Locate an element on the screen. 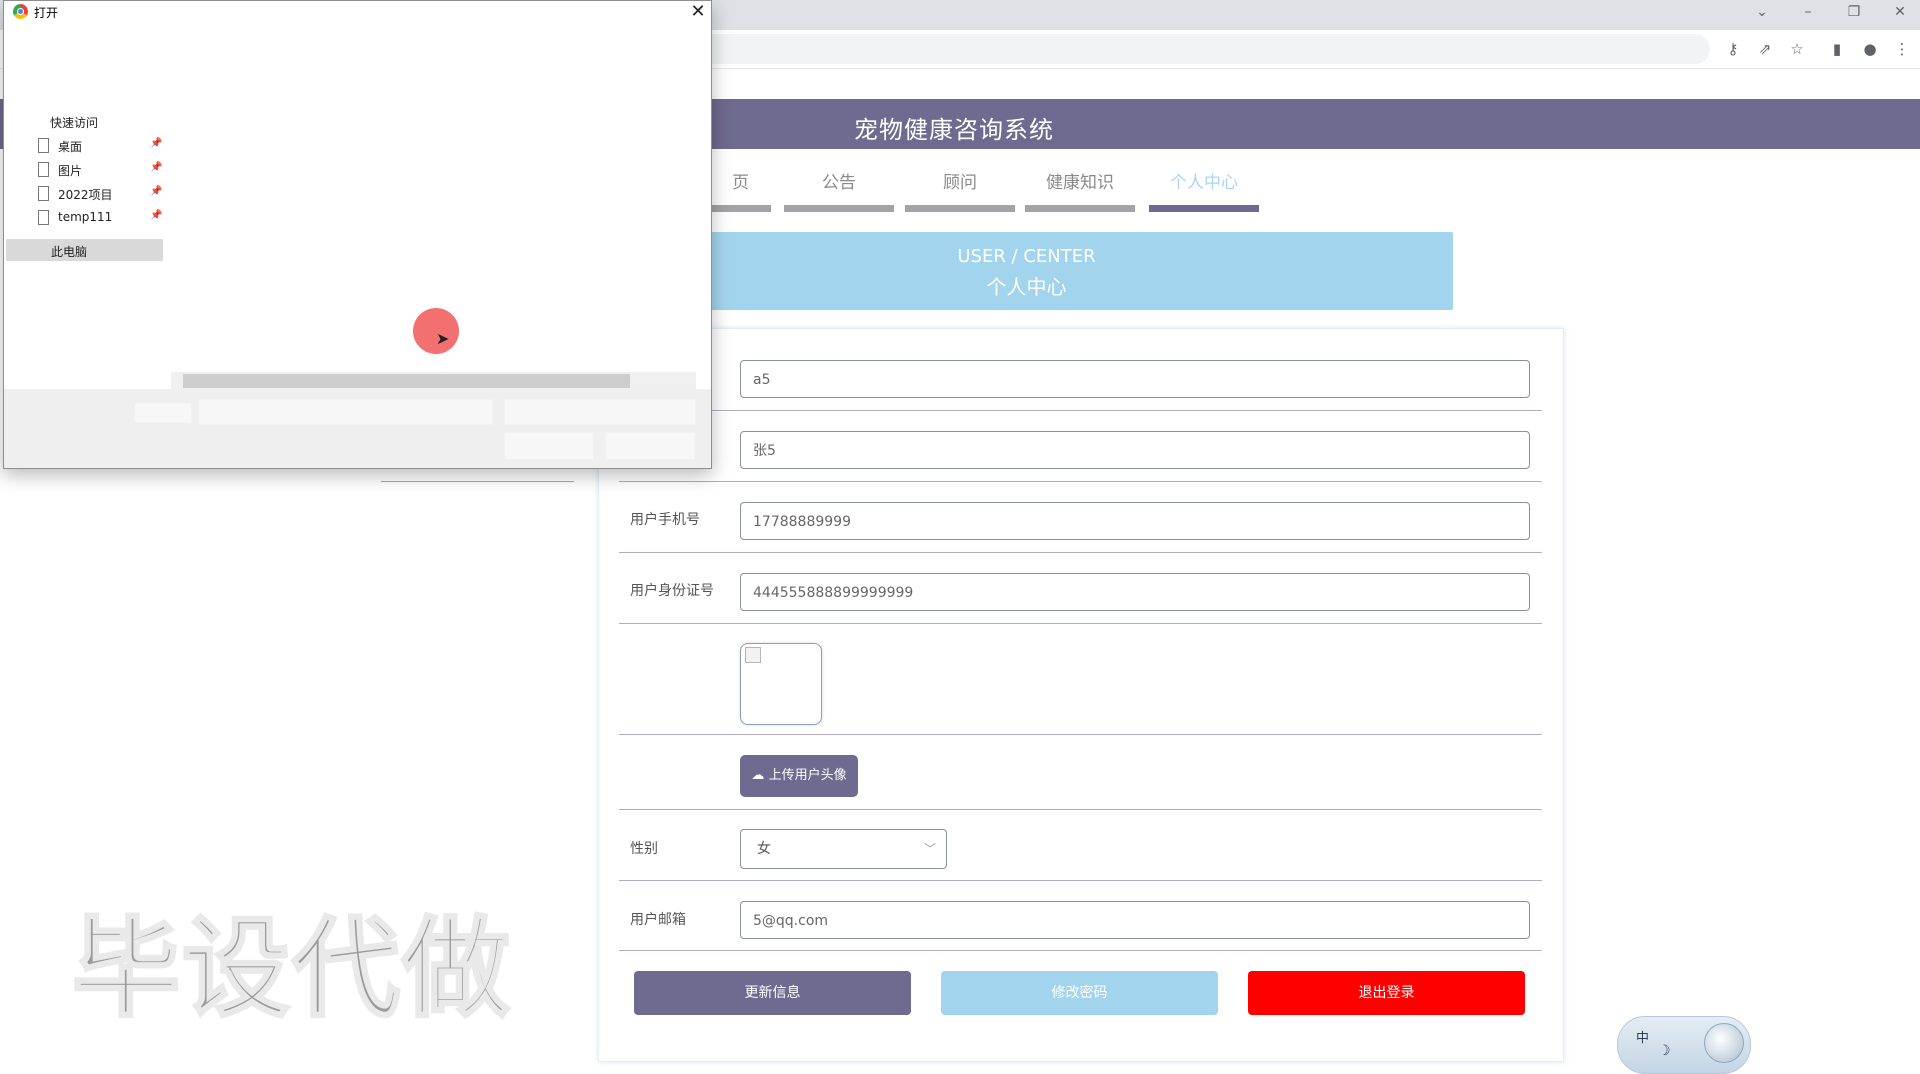 Image resolution: width=1920 pixels, height=1074 pixels. share-icon: ⇗ is located at coordinates (1765, 49).